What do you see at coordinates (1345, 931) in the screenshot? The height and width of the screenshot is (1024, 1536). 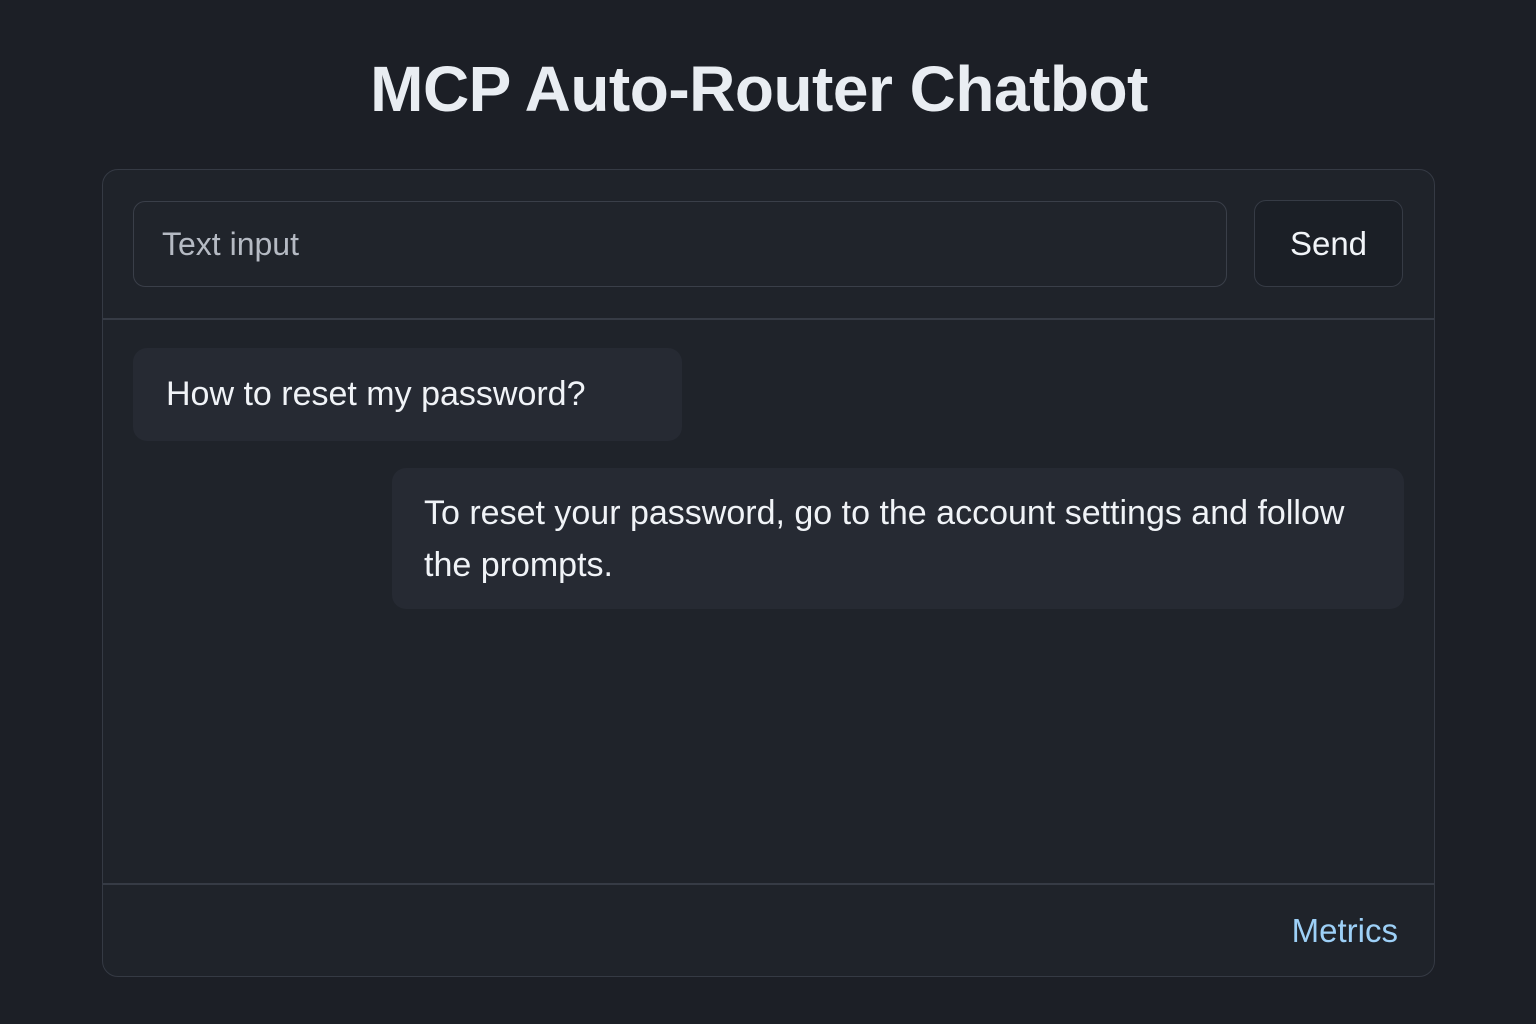 I see `metrics-link: Metrics` at bounding box center [1345, 931].